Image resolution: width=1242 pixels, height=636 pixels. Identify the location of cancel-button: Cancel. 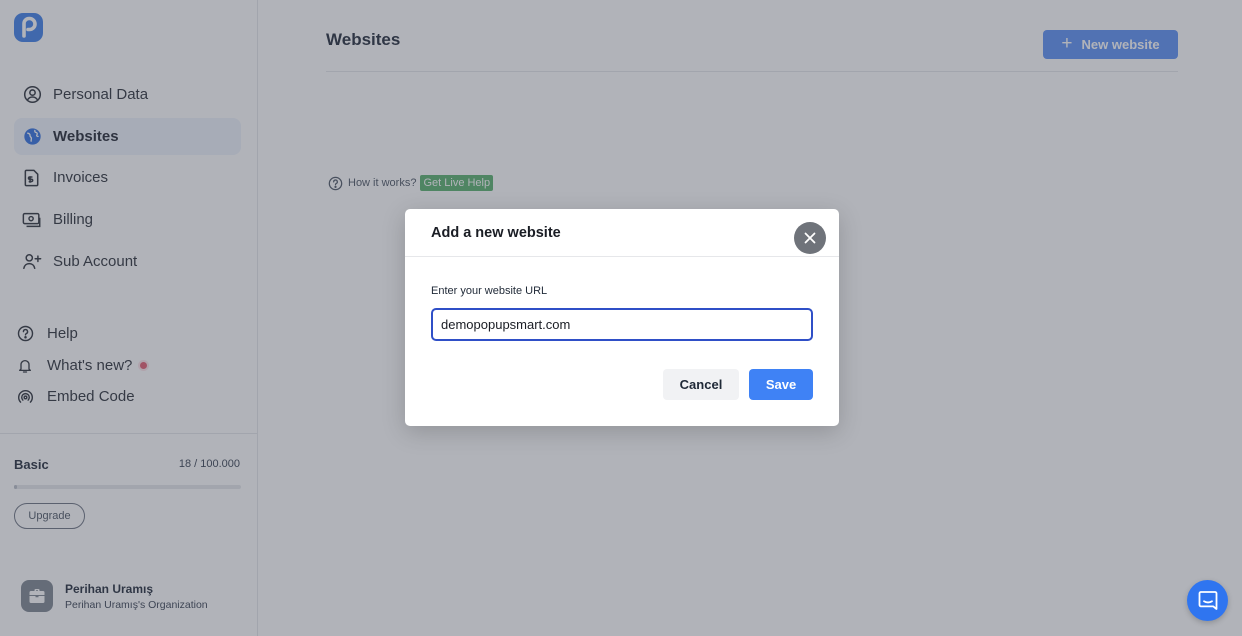
(701, 384).